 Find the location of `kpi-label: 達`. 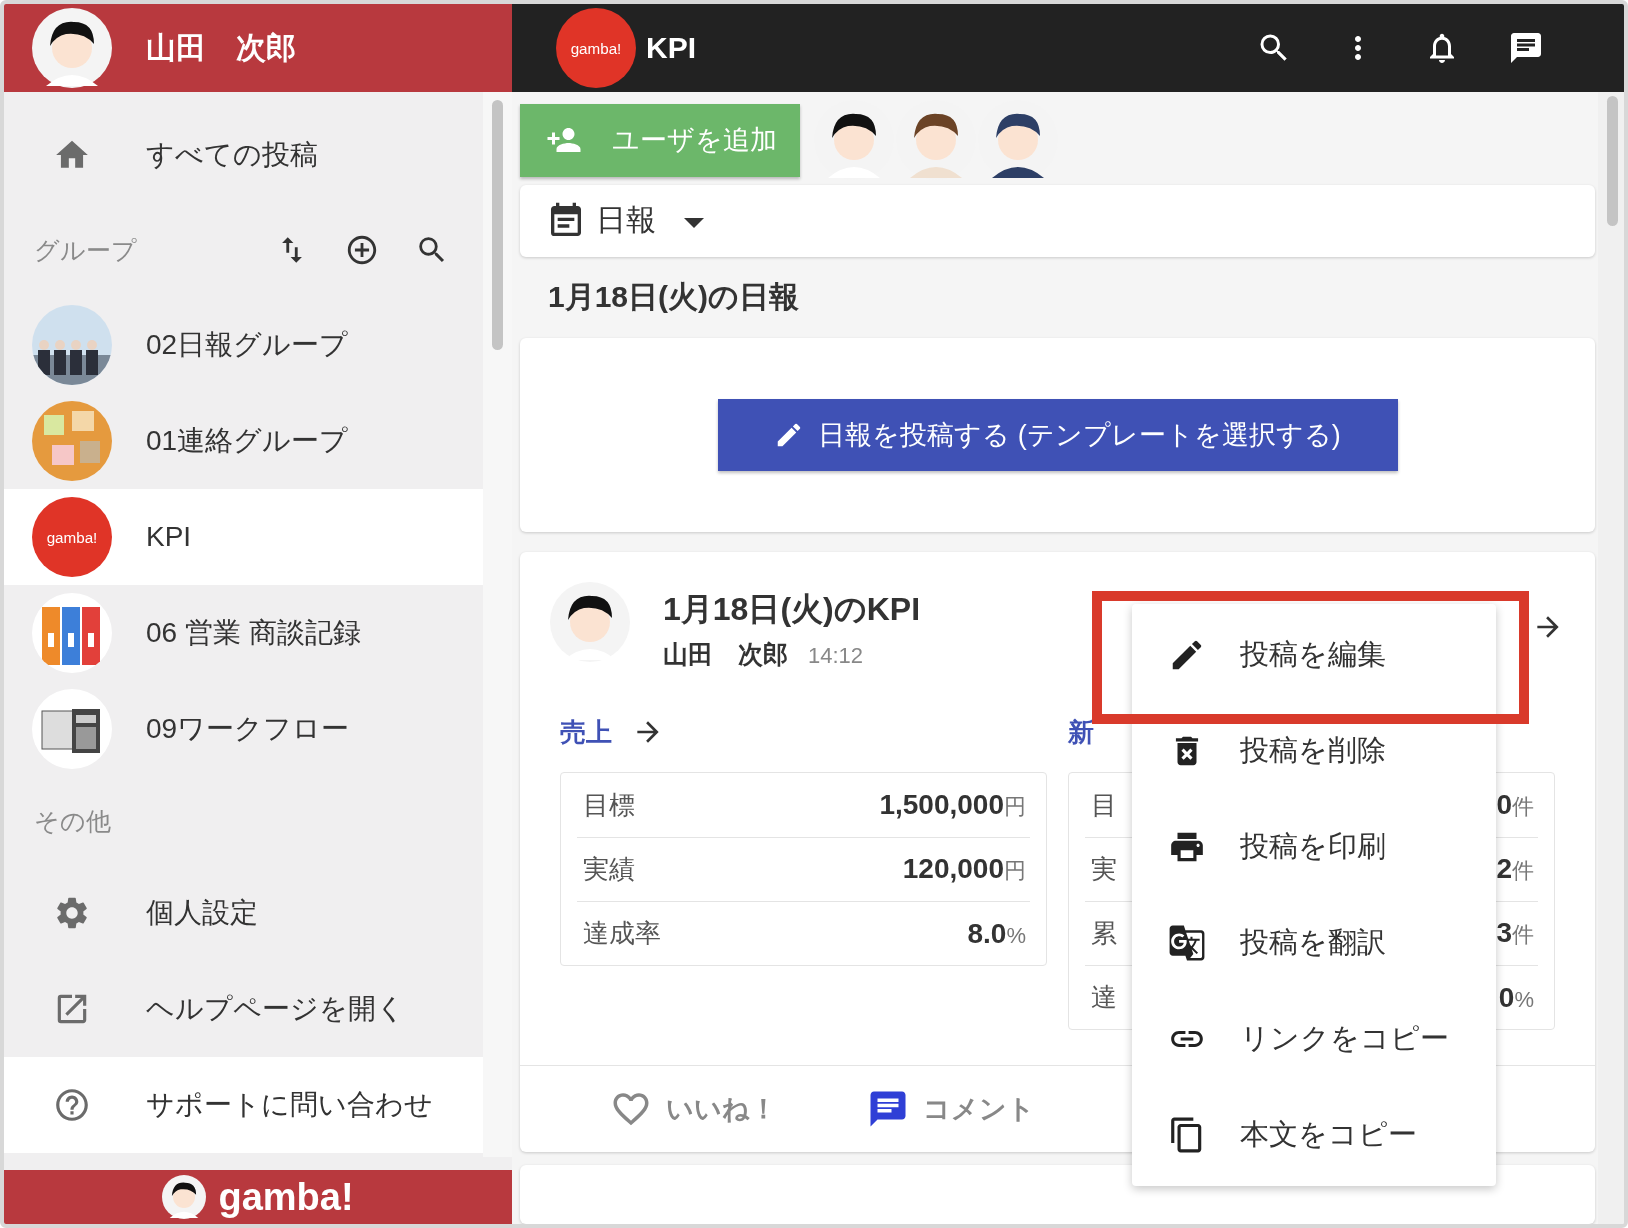

kpi-label: 達 is located at coordinates (1103, 998).